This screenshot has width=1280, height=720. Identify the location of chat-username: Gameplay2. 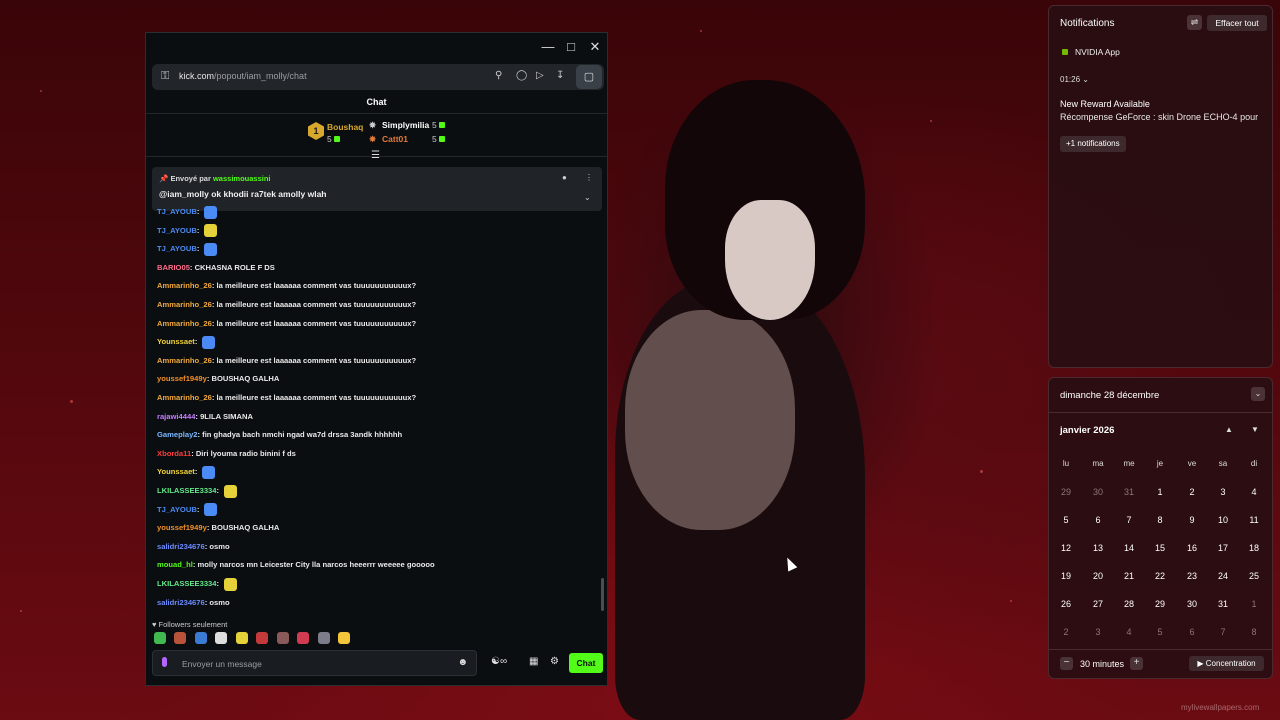
(177, 434).